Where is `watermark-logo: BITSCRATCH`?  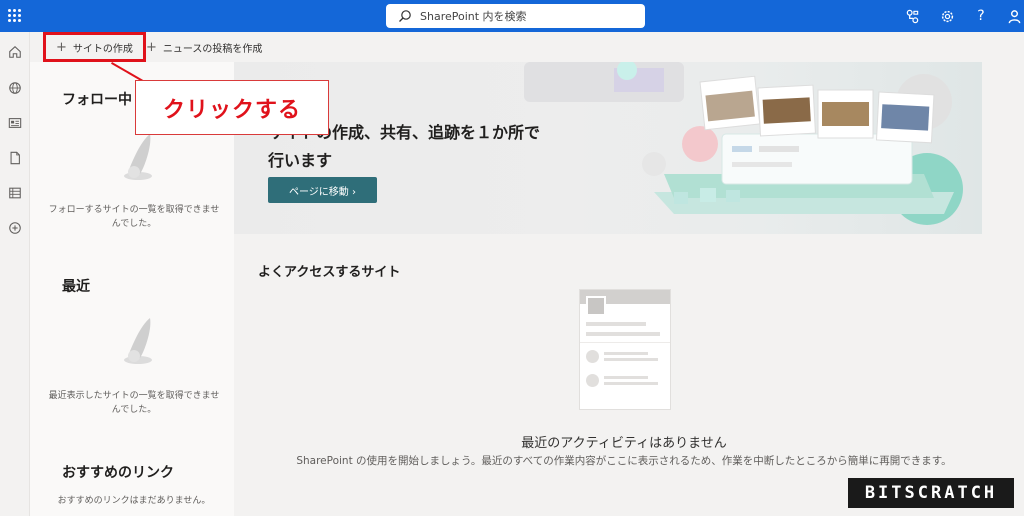 watermark-logo: BITSCRATCH is located at coordinates (931, 493).